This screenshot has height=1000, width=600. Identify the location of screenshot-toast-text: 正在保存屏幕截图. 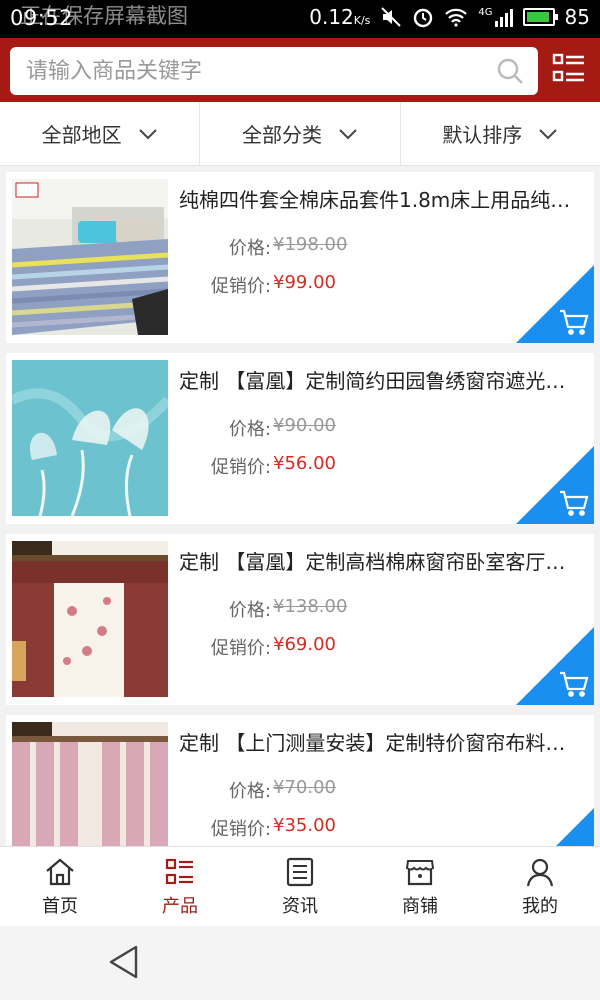
(104, 16).